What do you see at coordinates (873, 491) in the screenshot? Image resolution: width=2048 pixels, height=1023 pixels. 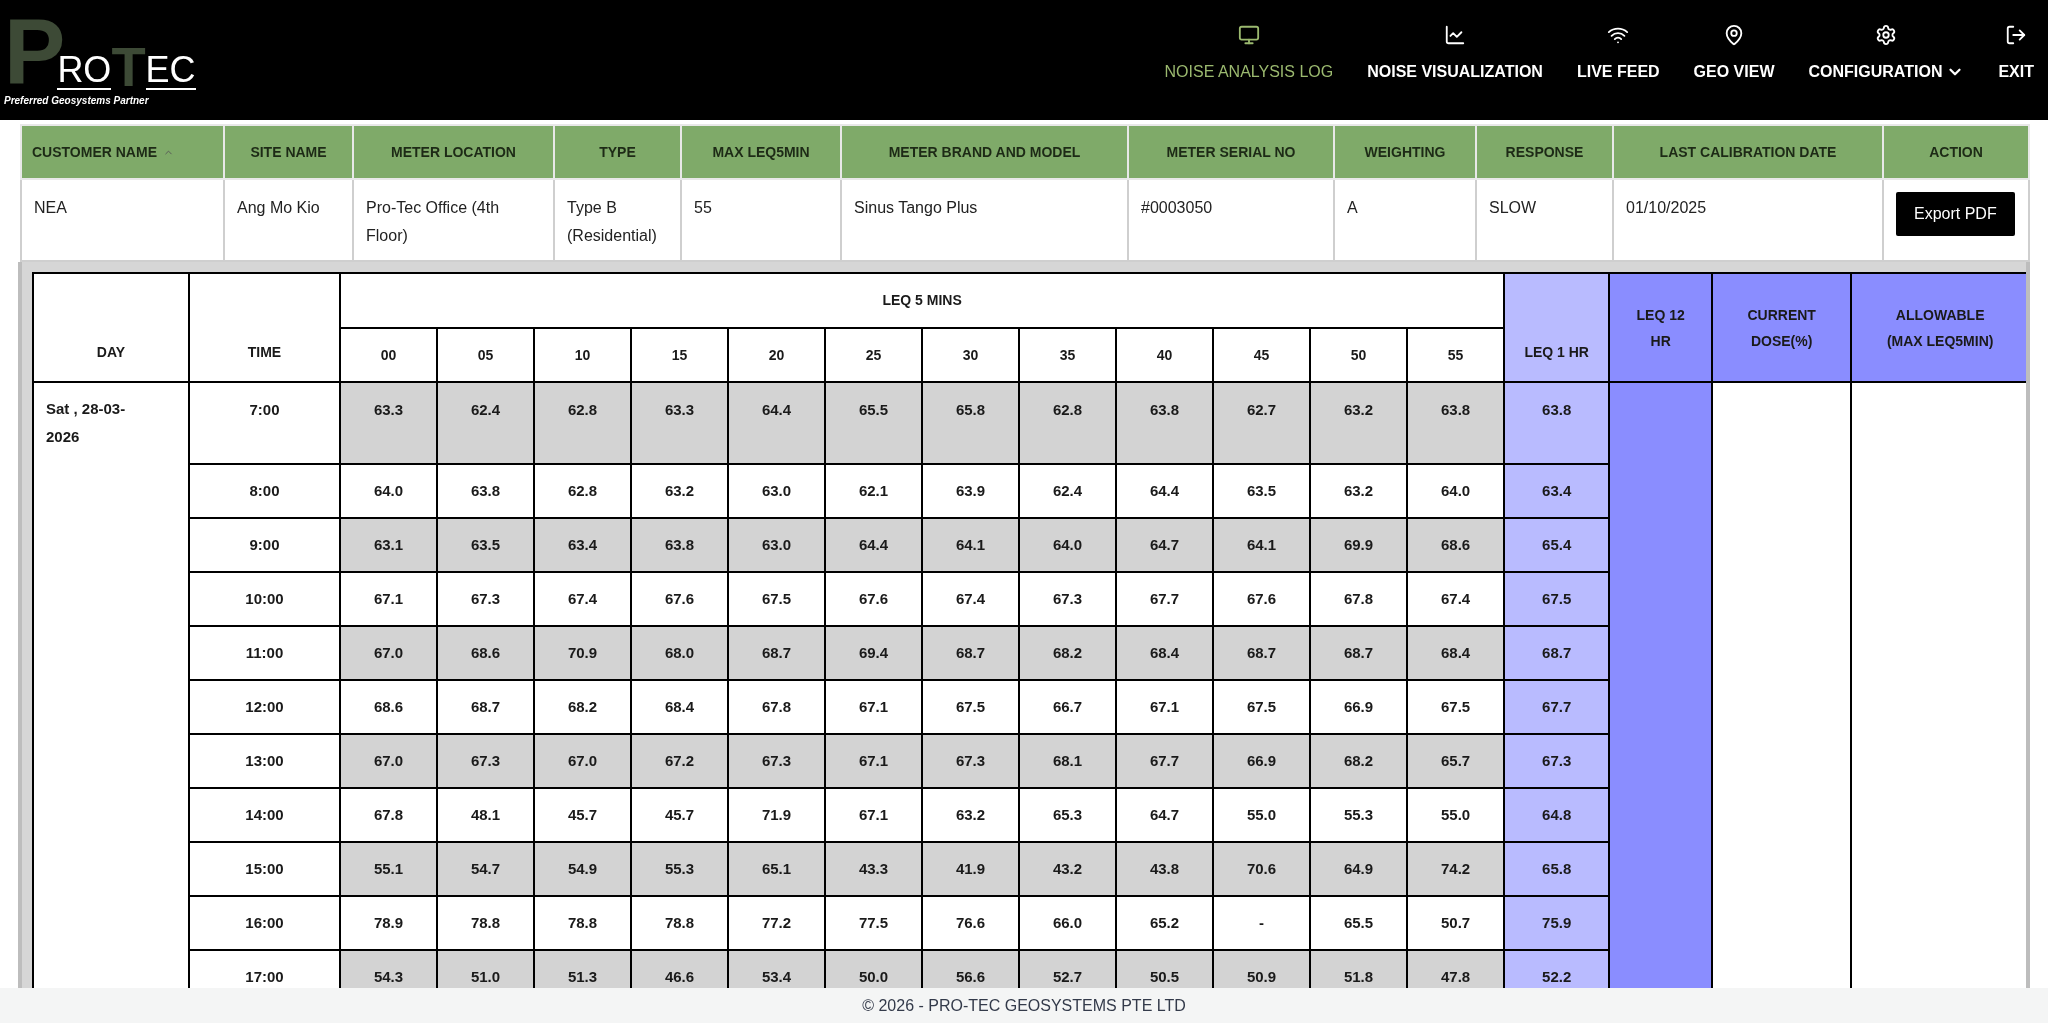 I see `table-cell: 62.1` at bounding box center [873, 491].